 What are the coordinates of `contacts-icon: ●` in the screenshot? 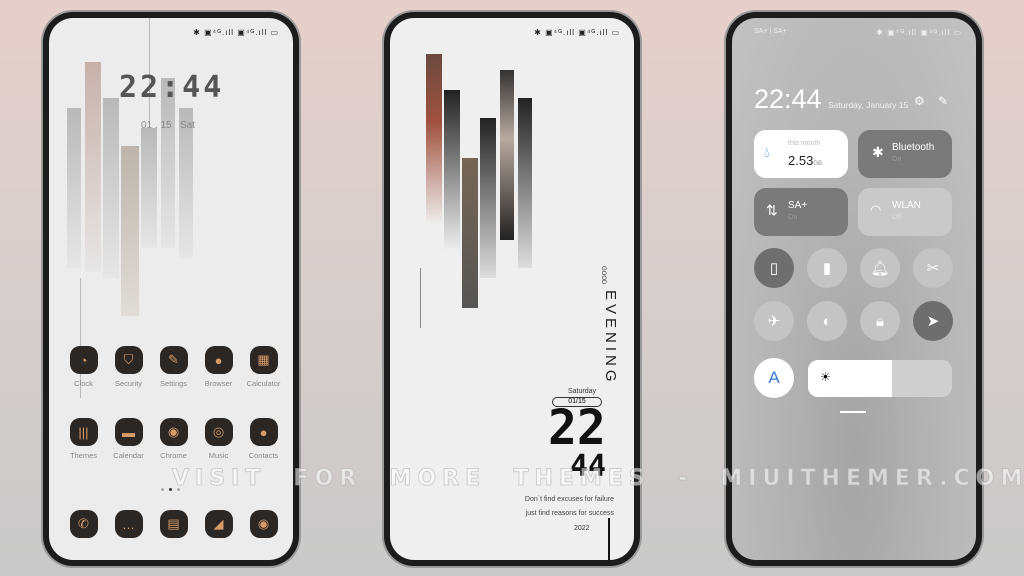 It's located at (263, 432).